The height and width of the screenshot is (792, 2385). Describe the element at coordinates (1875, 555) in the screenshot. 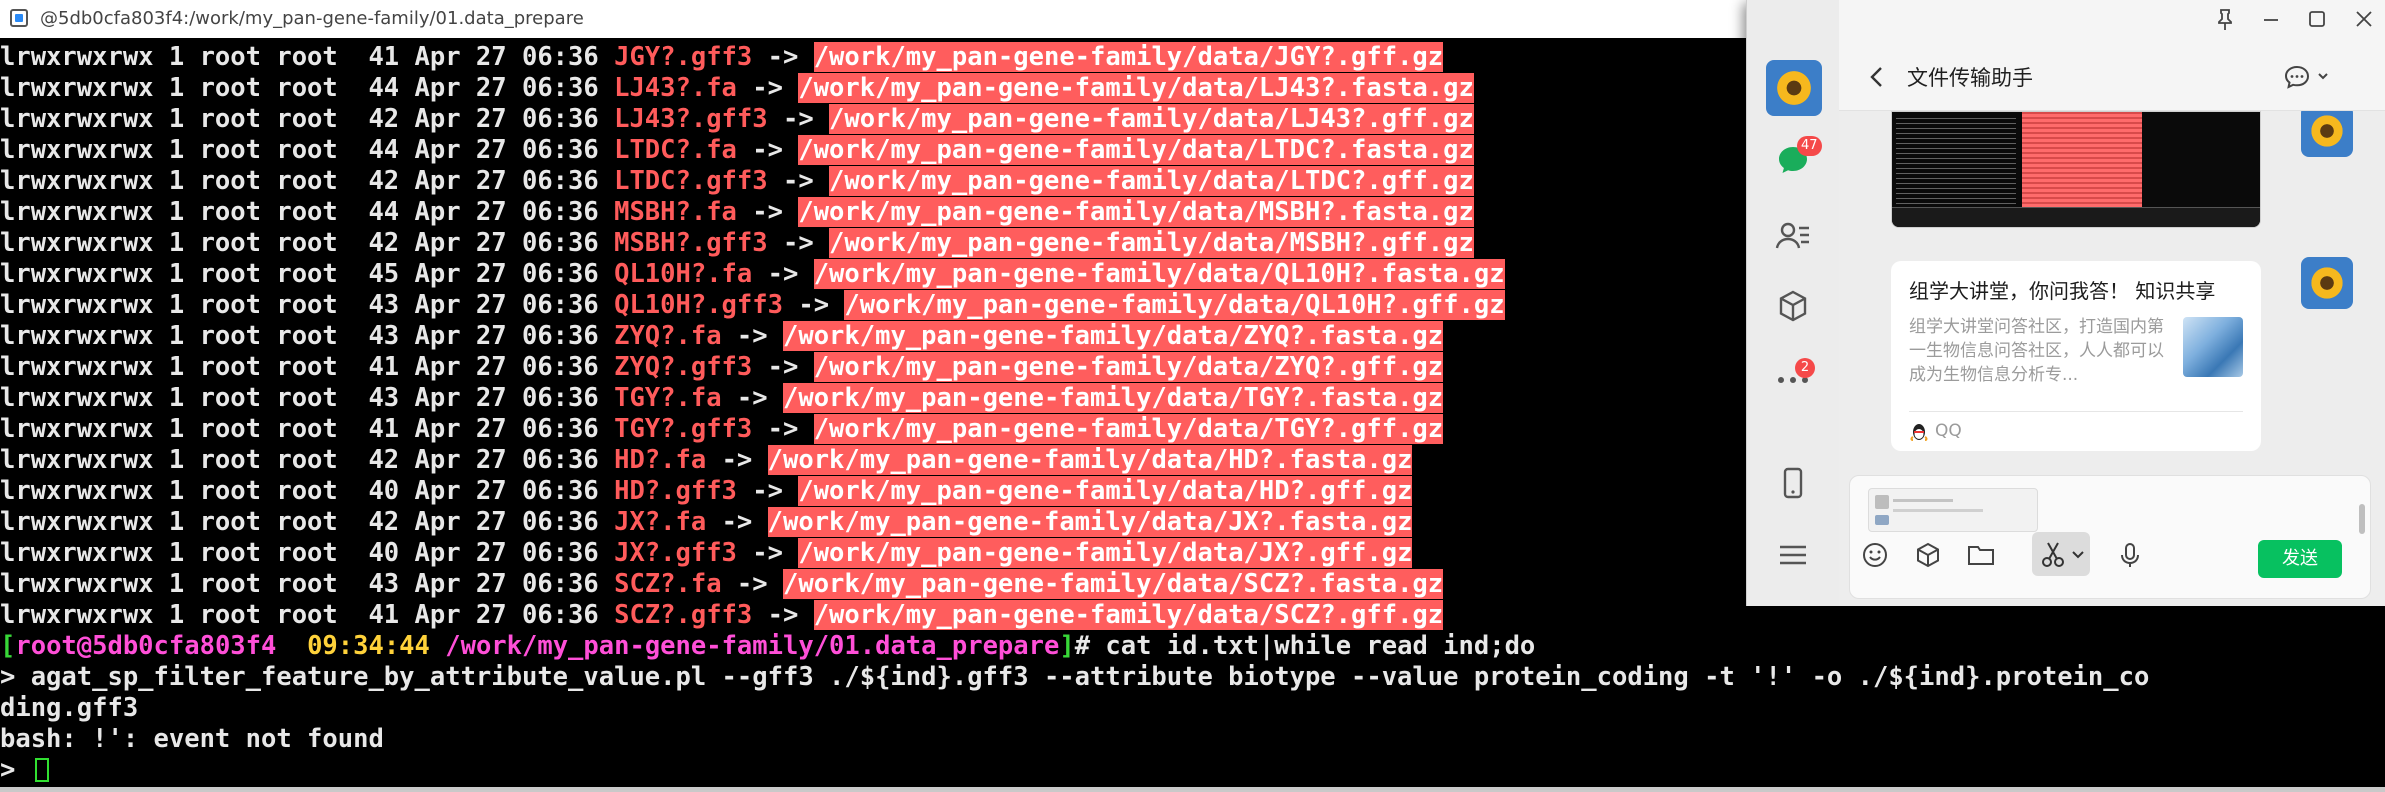

I see `emoji-icon` at that location.